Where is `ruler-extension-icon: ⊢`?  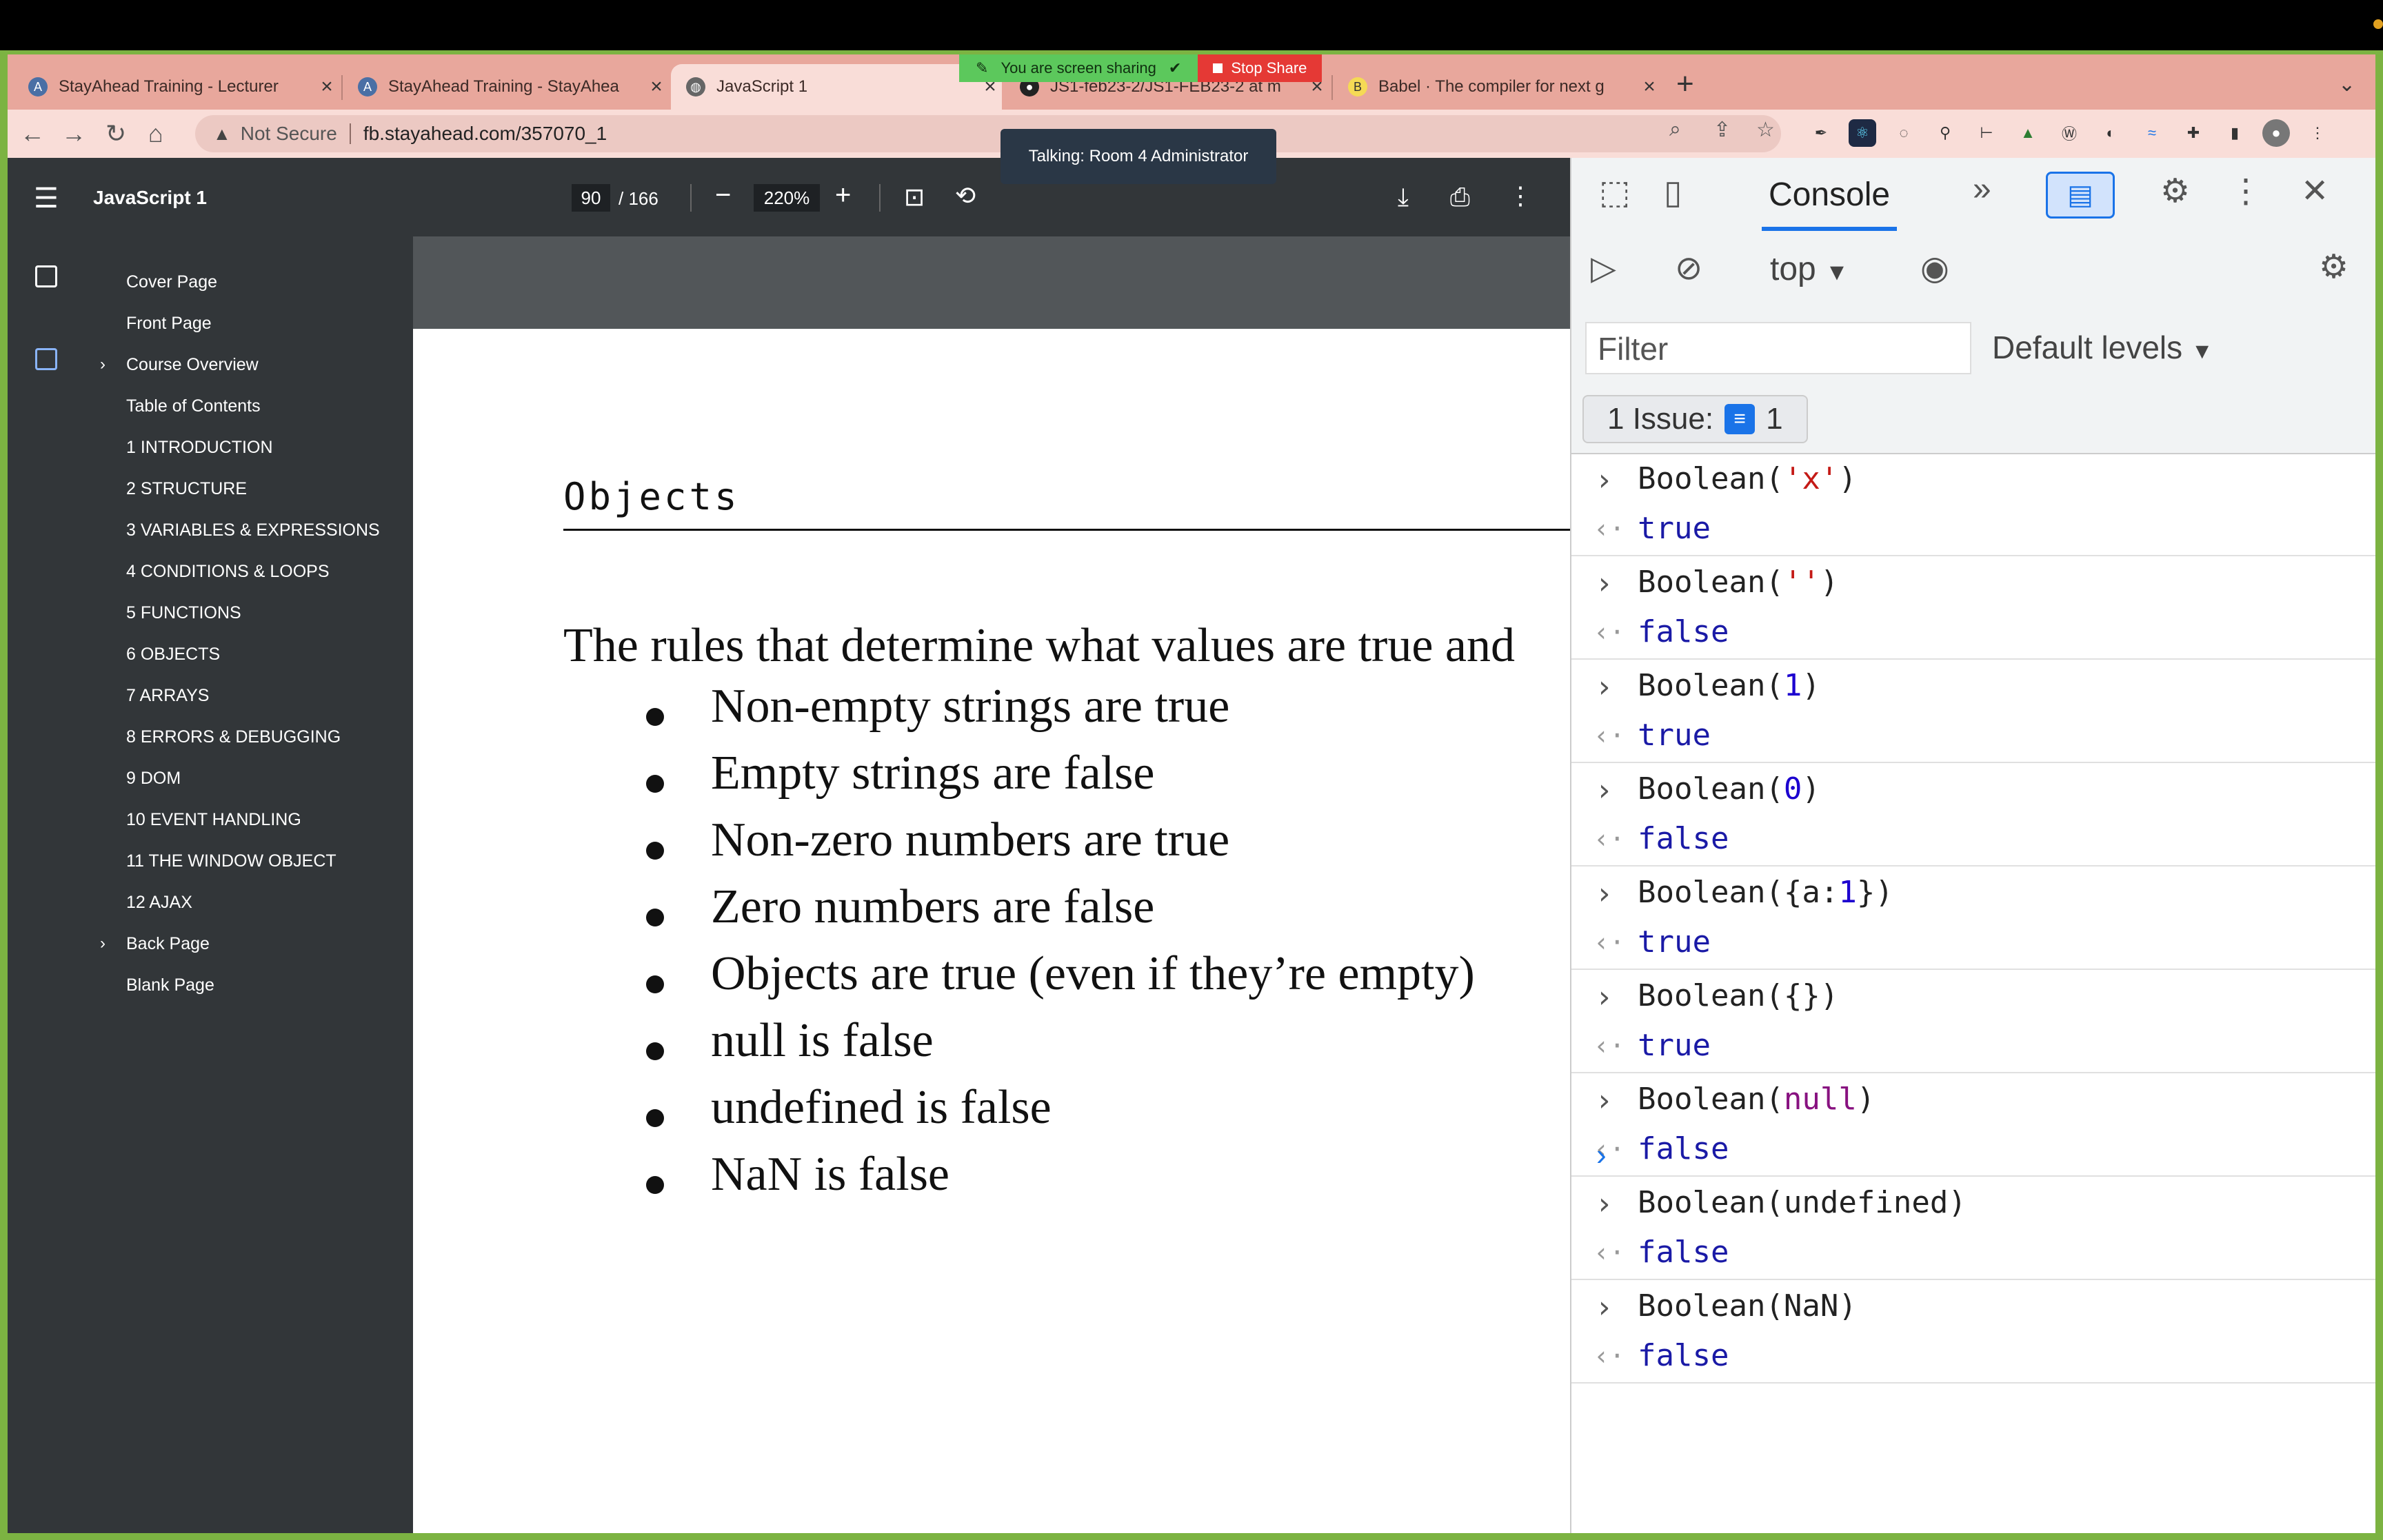
ruler-extension-icon: ⊢ is located at coordinates (1986, 133).